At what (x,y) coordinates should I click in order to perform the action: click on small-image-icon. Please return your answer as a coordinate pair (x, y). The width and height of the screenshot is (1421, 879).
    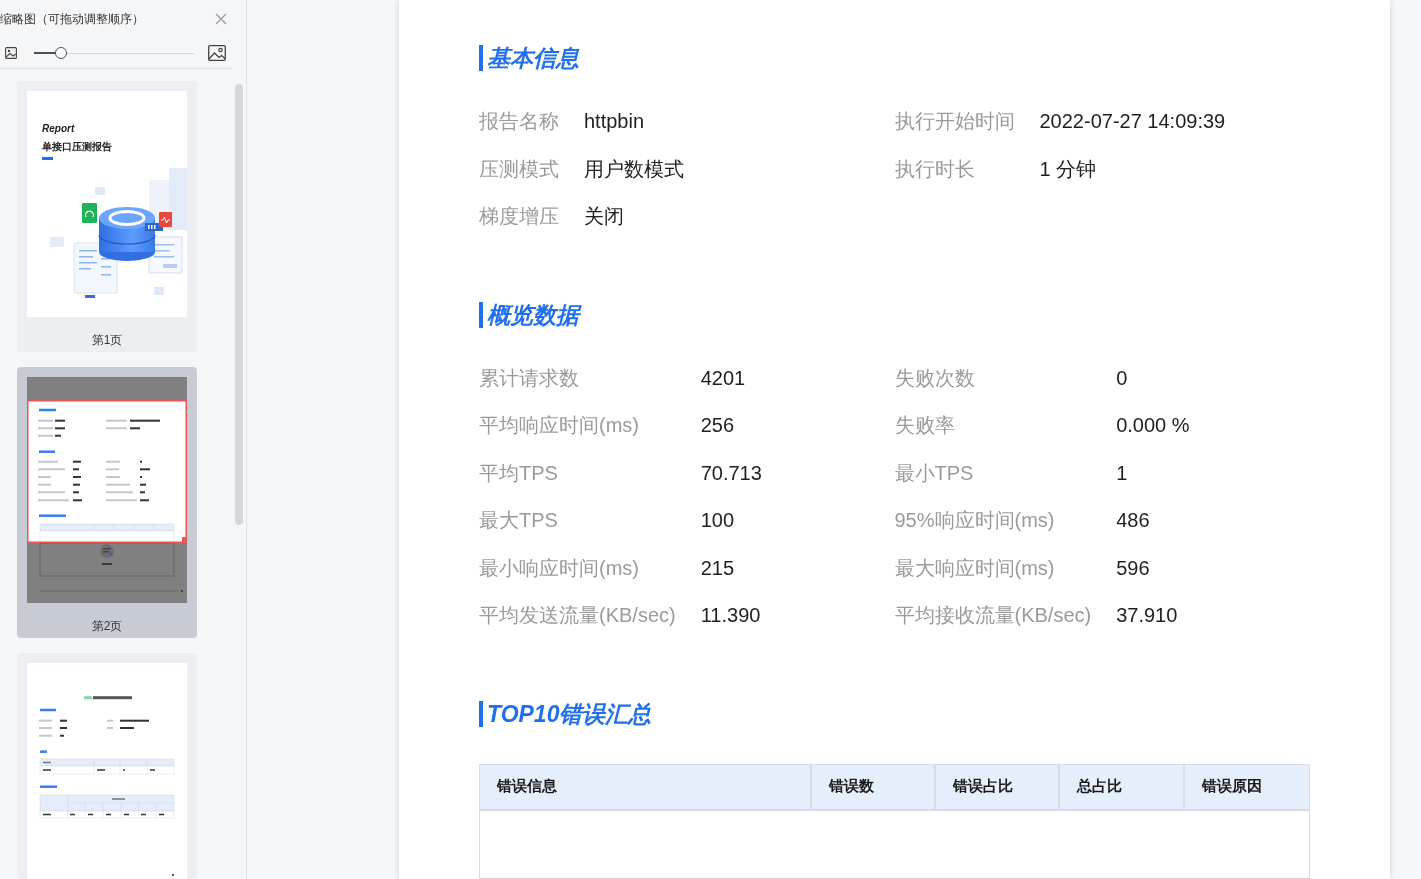
    Looking at the image, I should click on (11, 53).